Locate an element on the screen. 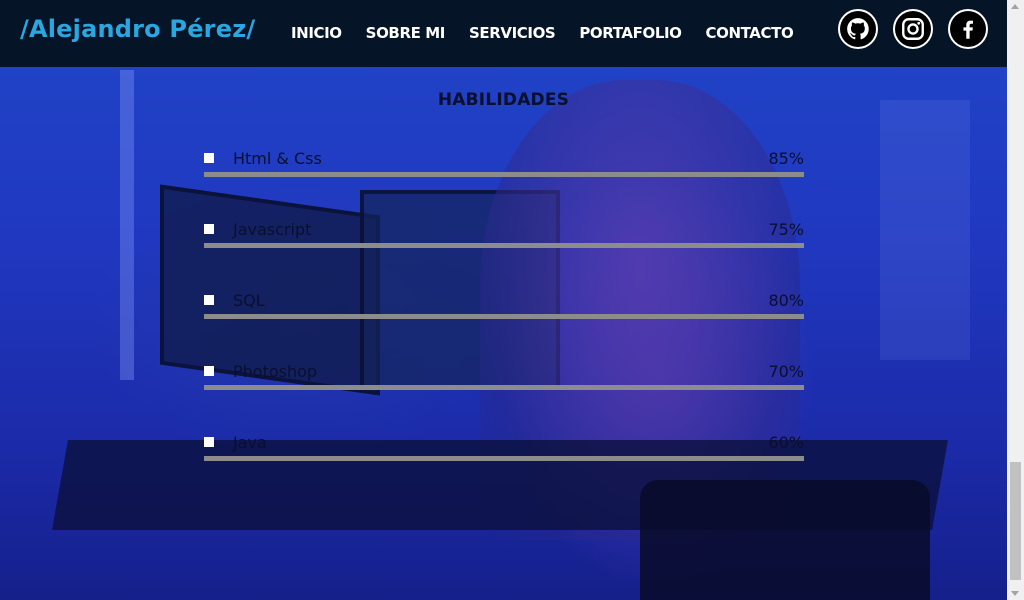 This screenshot has width=1024, height=600. skill-name: Javascript is located at coordinates (272, 229).